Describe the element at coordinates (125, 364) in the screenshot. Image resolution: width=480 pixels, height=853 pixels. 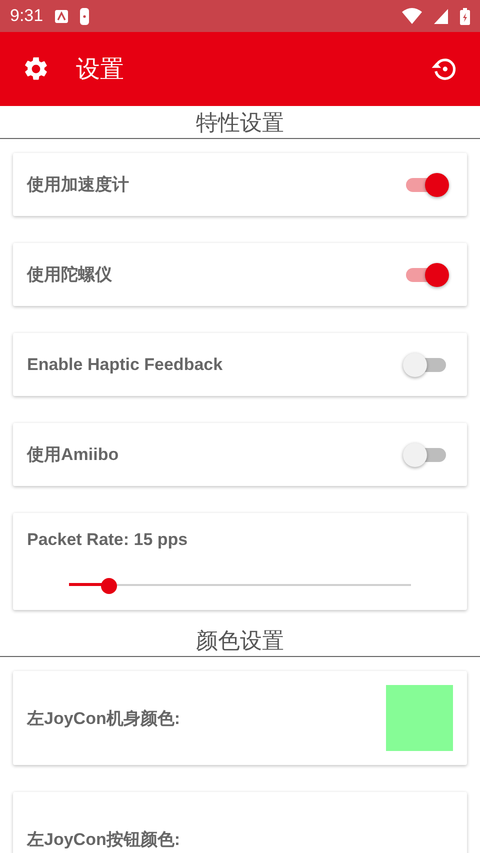
I see `setting-label: Enable Haptic Feedback` at that location.